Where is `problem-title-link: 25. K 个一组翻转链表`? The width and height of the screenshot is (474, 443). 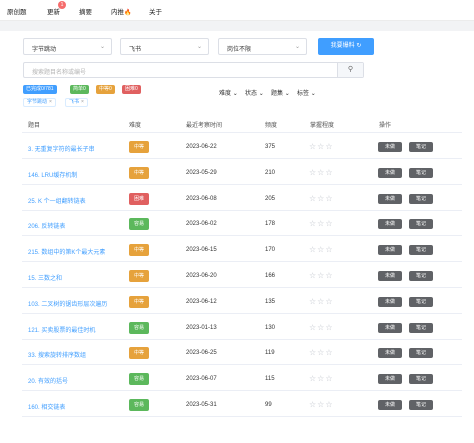 problem-title-link: 25. K 个一组翻转链表 is located at coordinates (57, 200).